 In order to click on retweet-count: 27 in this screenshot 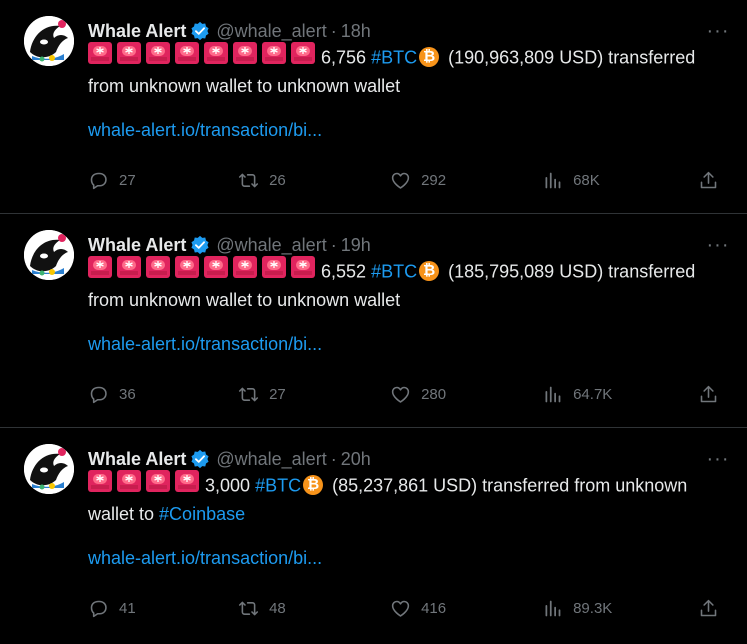, I will do `click(277, 394)`.